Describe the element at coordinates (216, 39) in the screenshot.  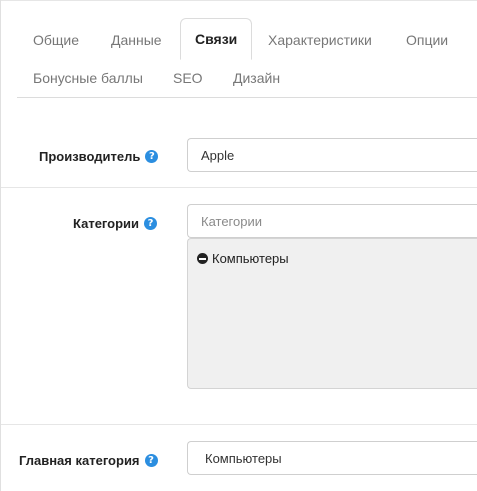
I see `tab-links: Связи` at that location.